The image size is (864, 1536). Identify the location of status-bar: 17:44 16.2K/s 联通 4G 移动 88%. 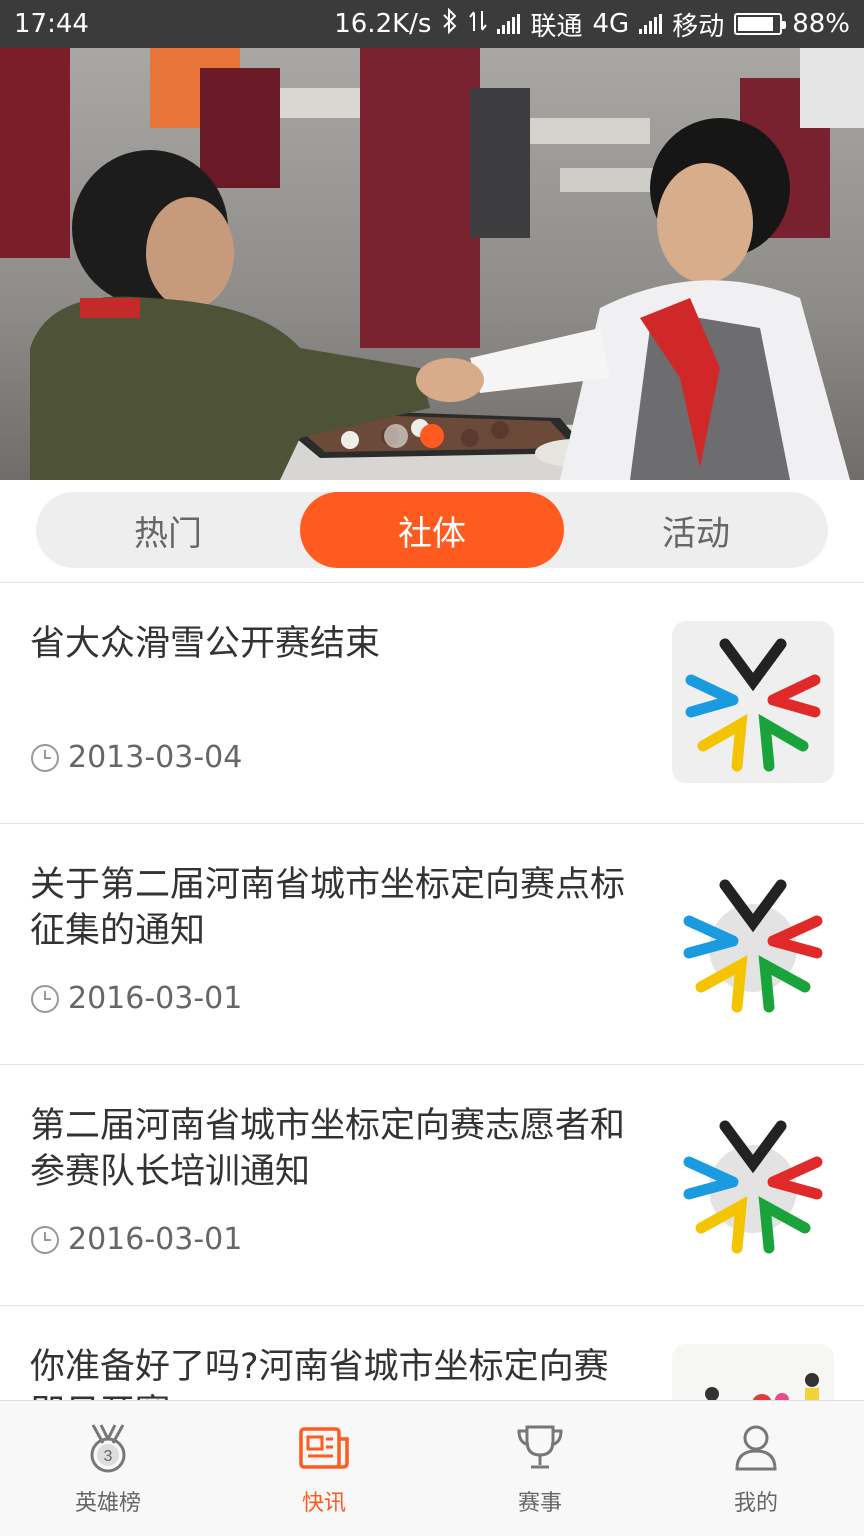
(432, 24).